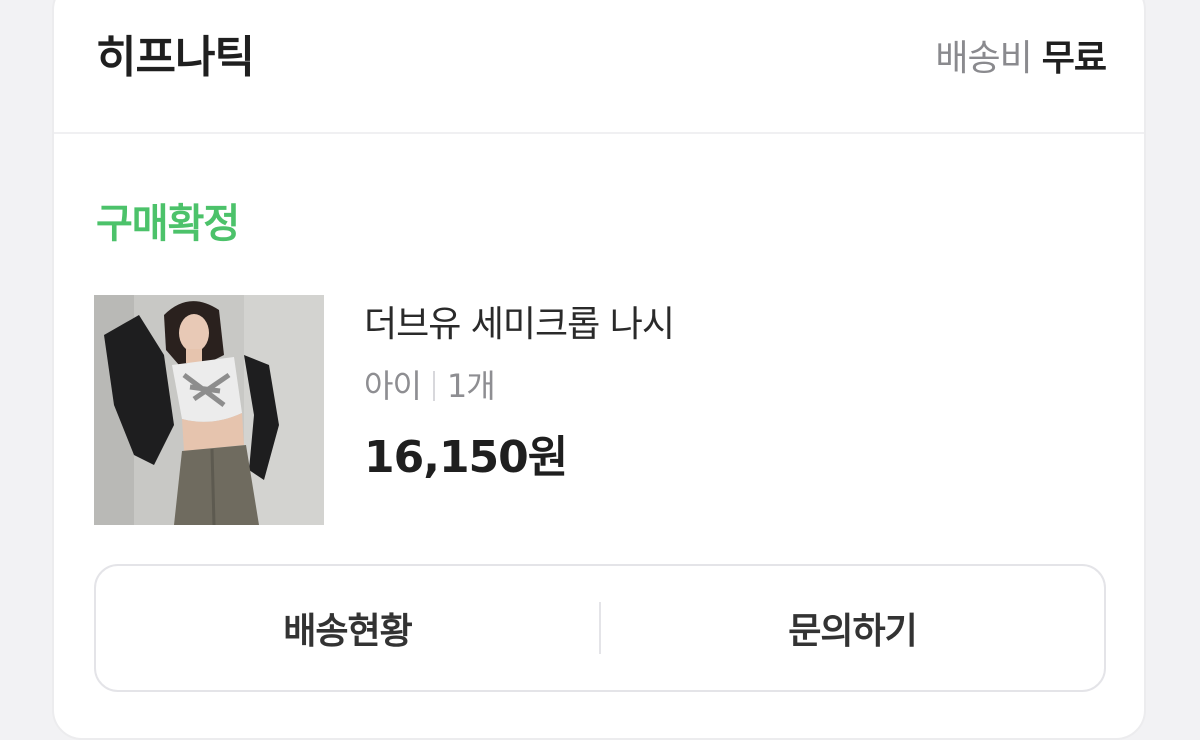 This screenshot has height=740, width=1200. Describe the element at coordinates (175, 58) in the screenshot. I see `shop-name: 히프나틱` at that location.